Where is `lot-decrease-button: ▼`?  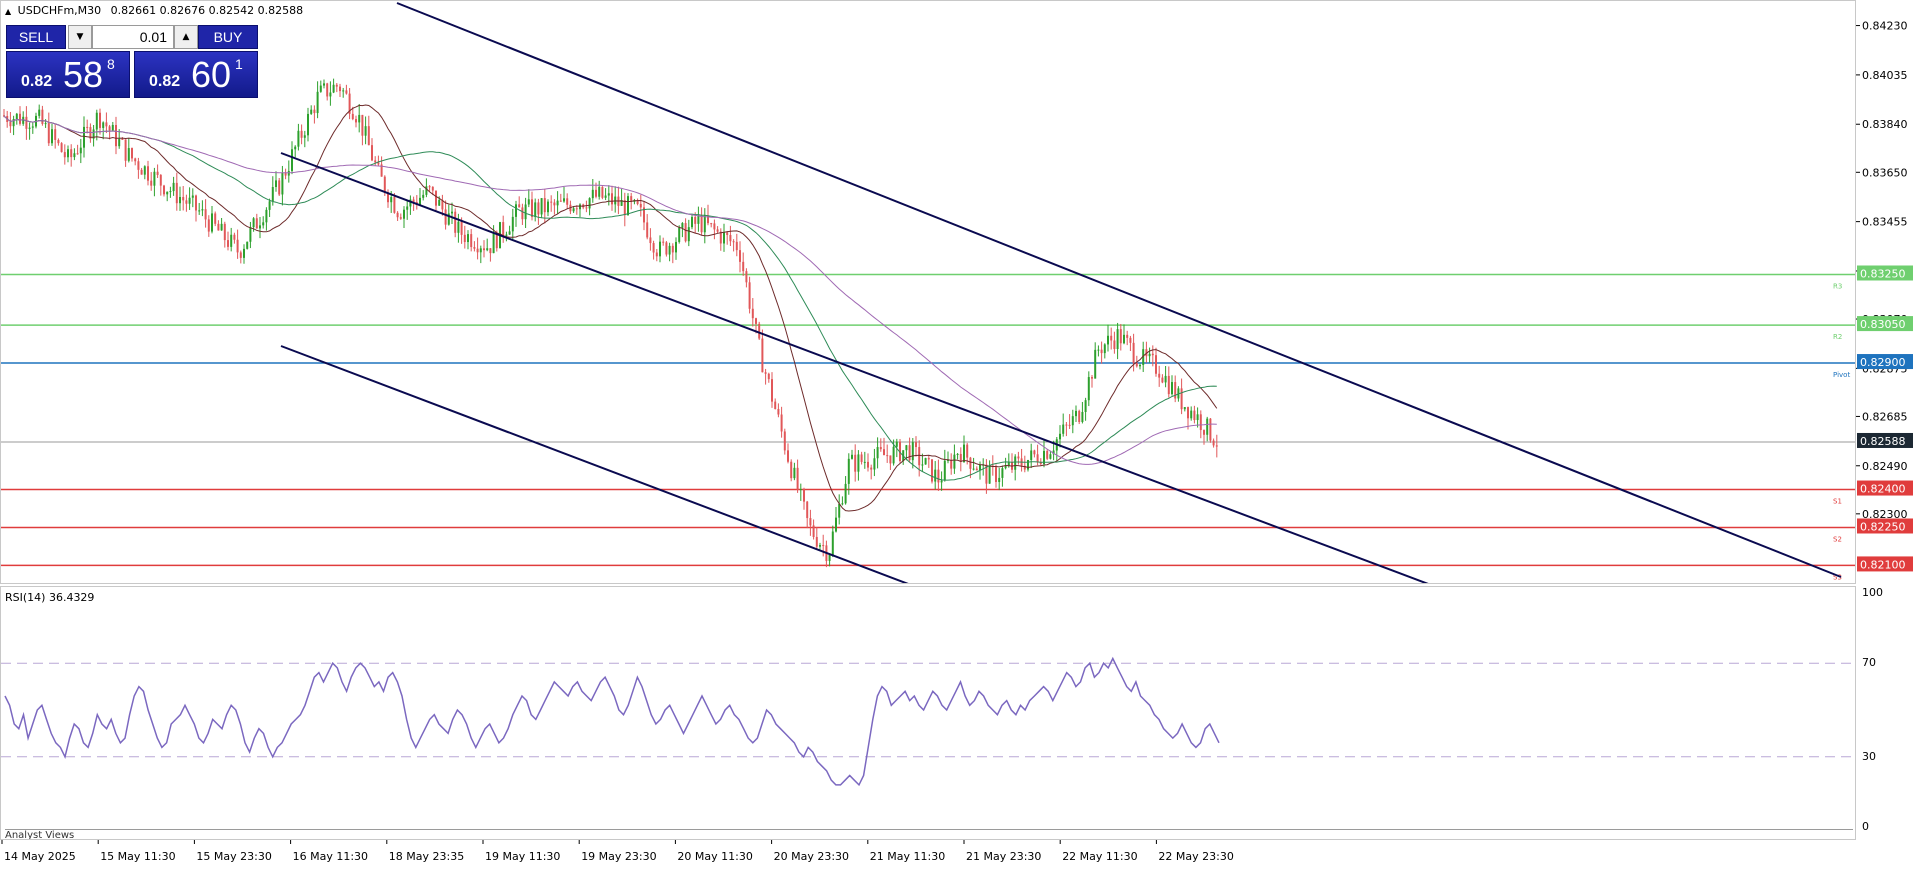
lot-decrease-button: ▼ is located at coordinates (80, 37).